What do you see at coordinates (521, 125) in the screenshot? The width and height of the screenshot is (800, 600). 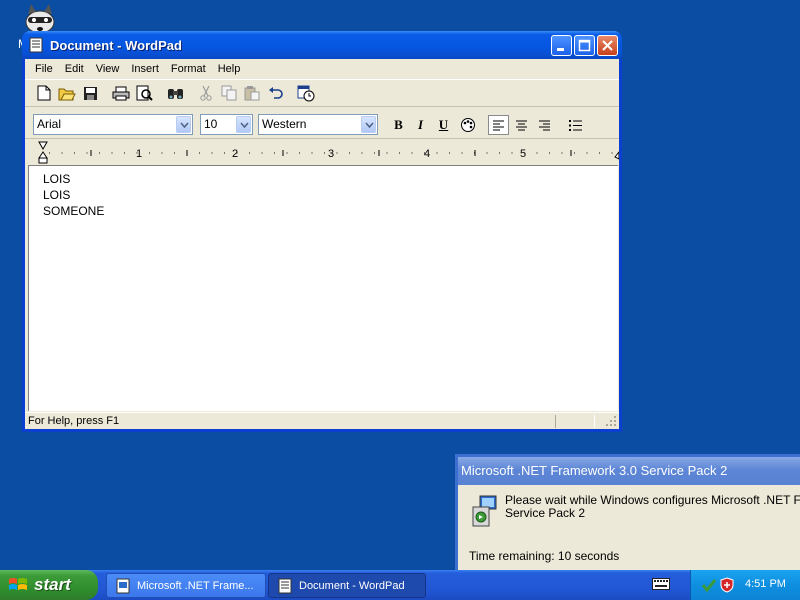 I see `align-center-button` at bounding box center [521, 125].